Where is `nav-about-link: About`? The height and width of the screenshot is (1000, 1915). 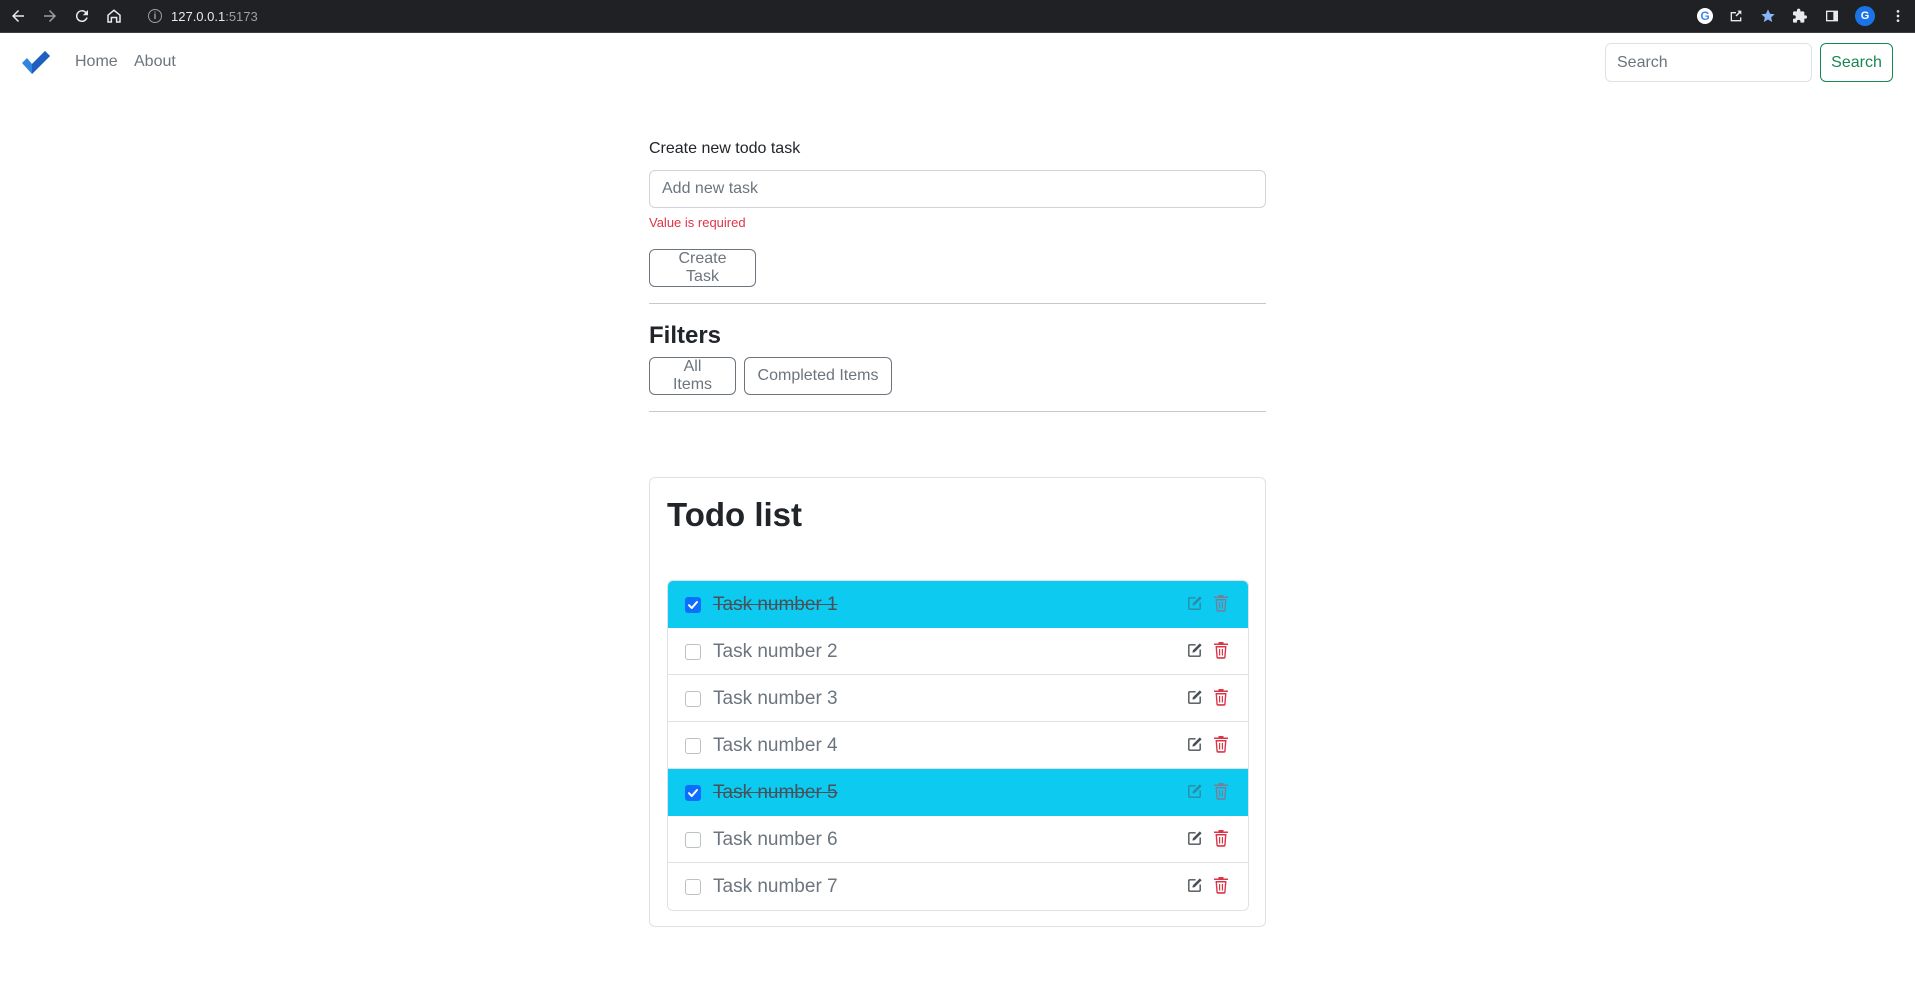 nav-about-link: About is located at coordinates (155, 62).